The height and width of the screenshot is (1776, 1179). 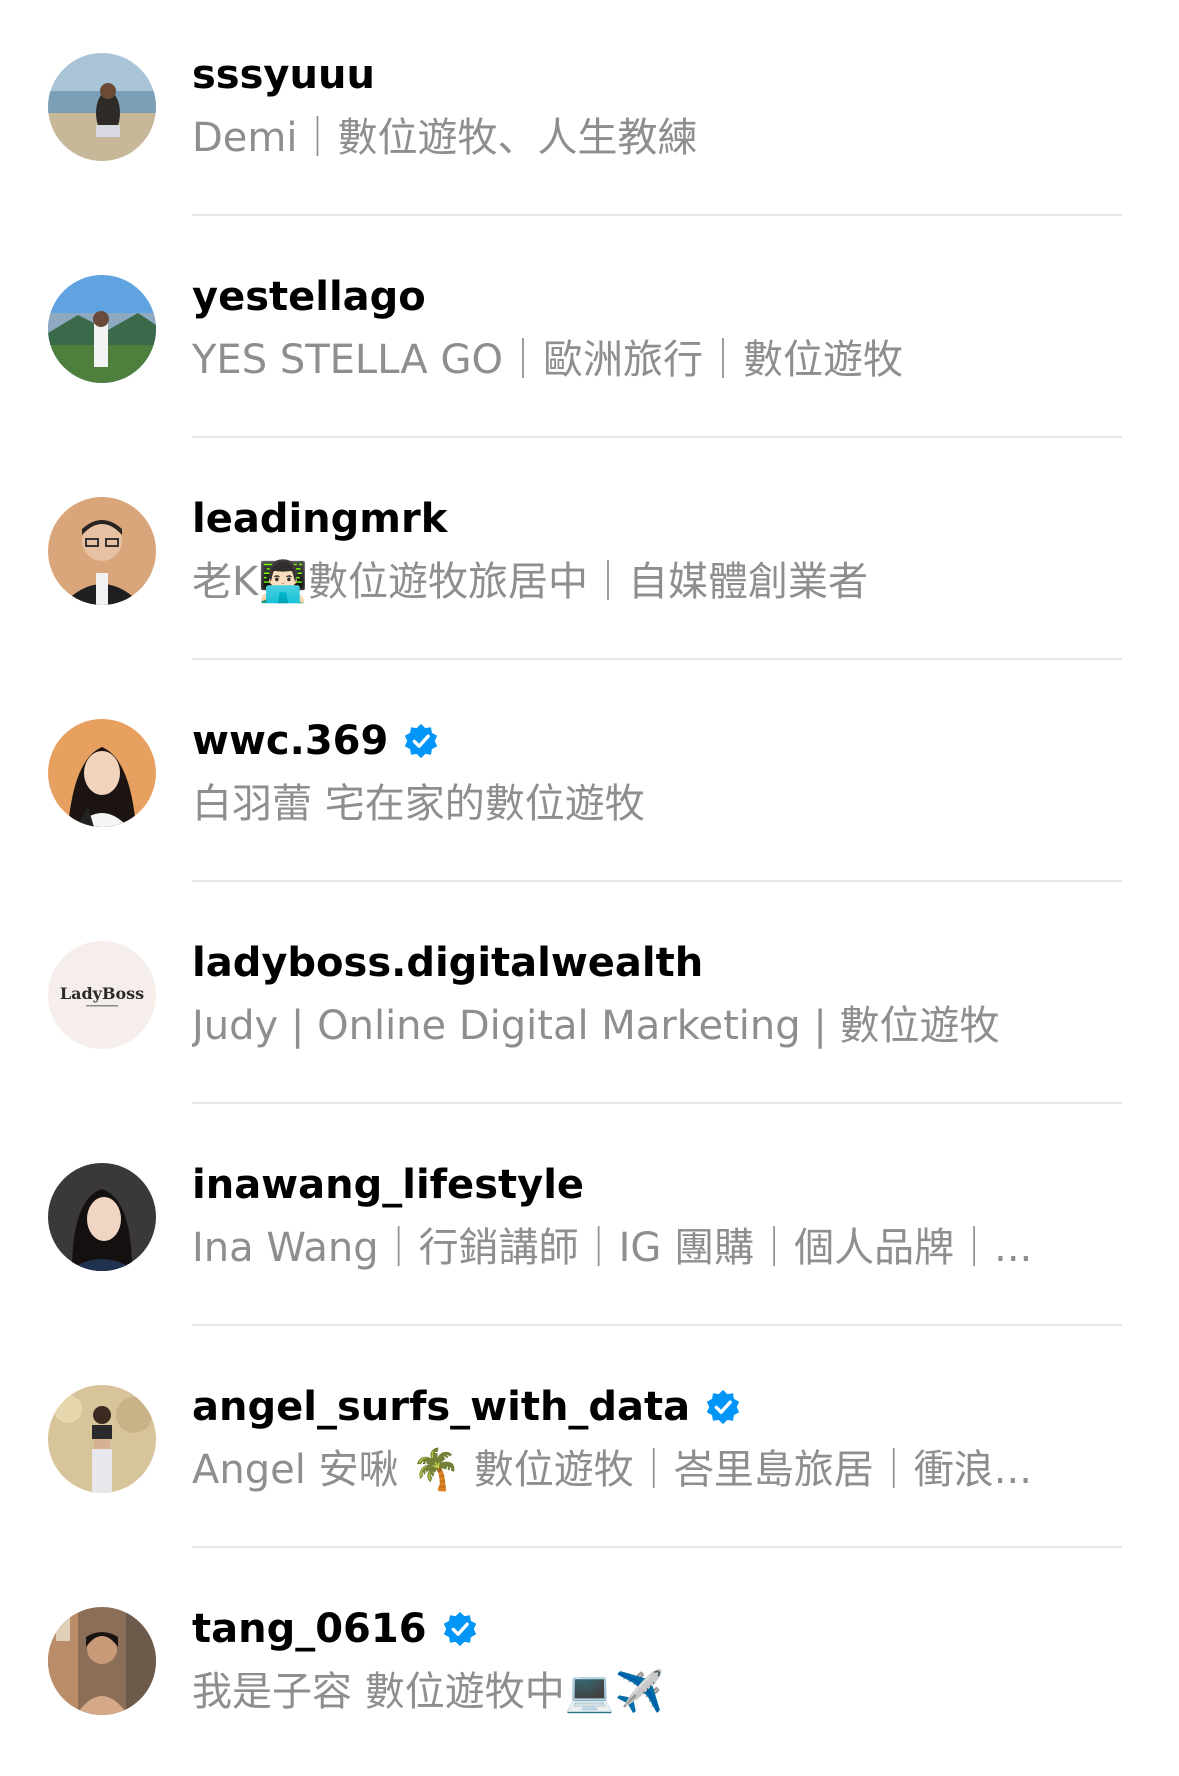 What do you see at coordinates (596, 1026) in the screenshot?
I see `account-subtitle: Judy | Online Digital Marketing | 數位遊牧` at bounding box center [596, 1026].